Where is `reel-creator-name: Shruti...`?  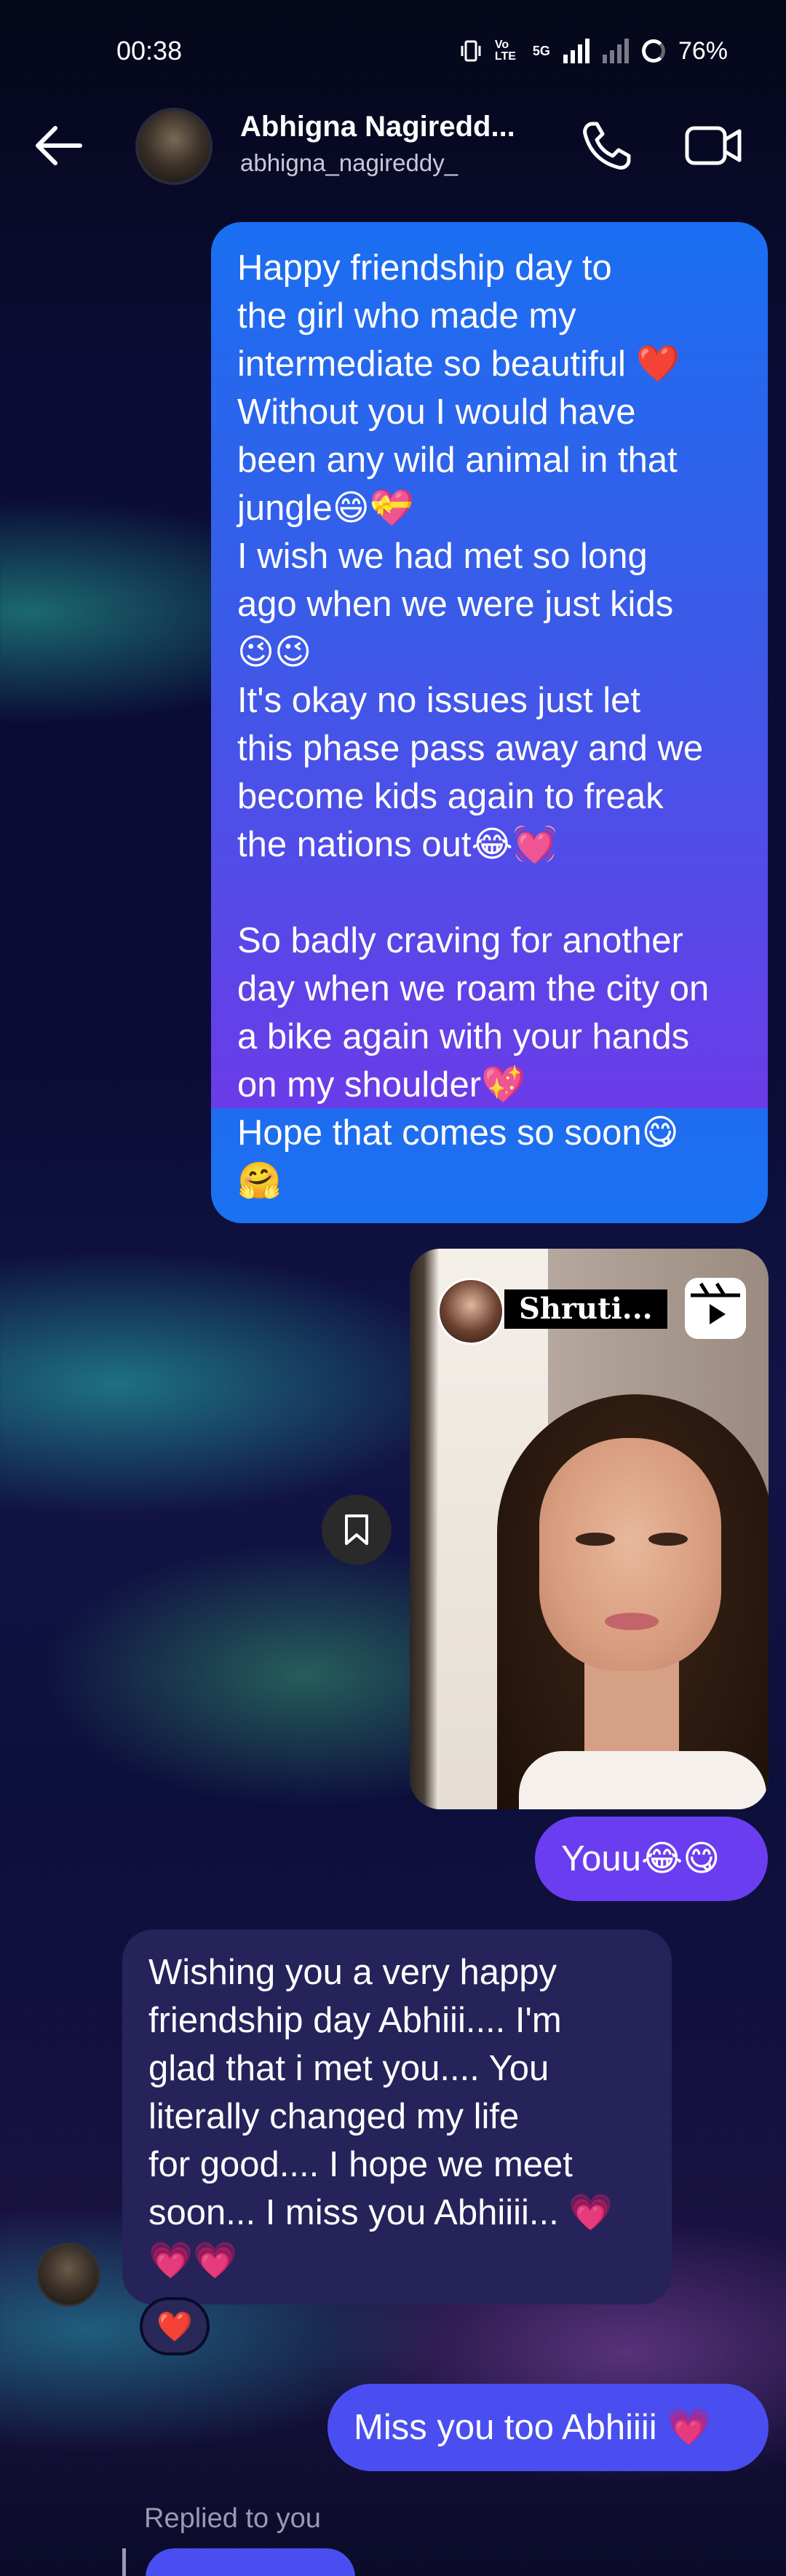 reel-creator-name: Shruti... is located at coordinates (585, 1309).